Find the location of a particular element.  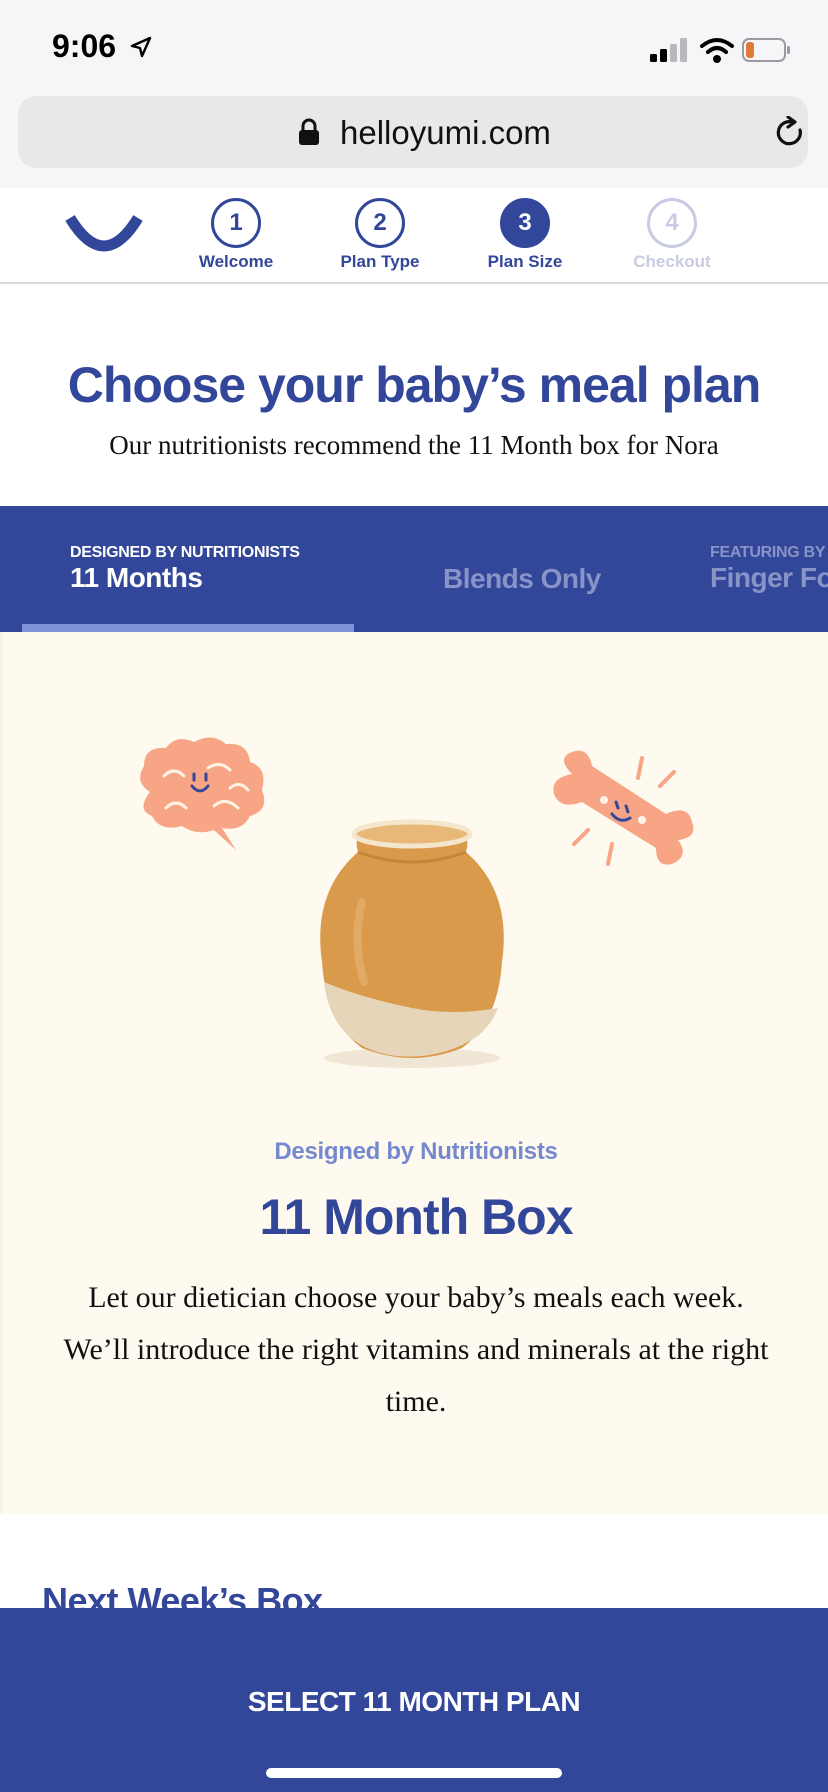

brain-icon is located at coordinates (202, 793).